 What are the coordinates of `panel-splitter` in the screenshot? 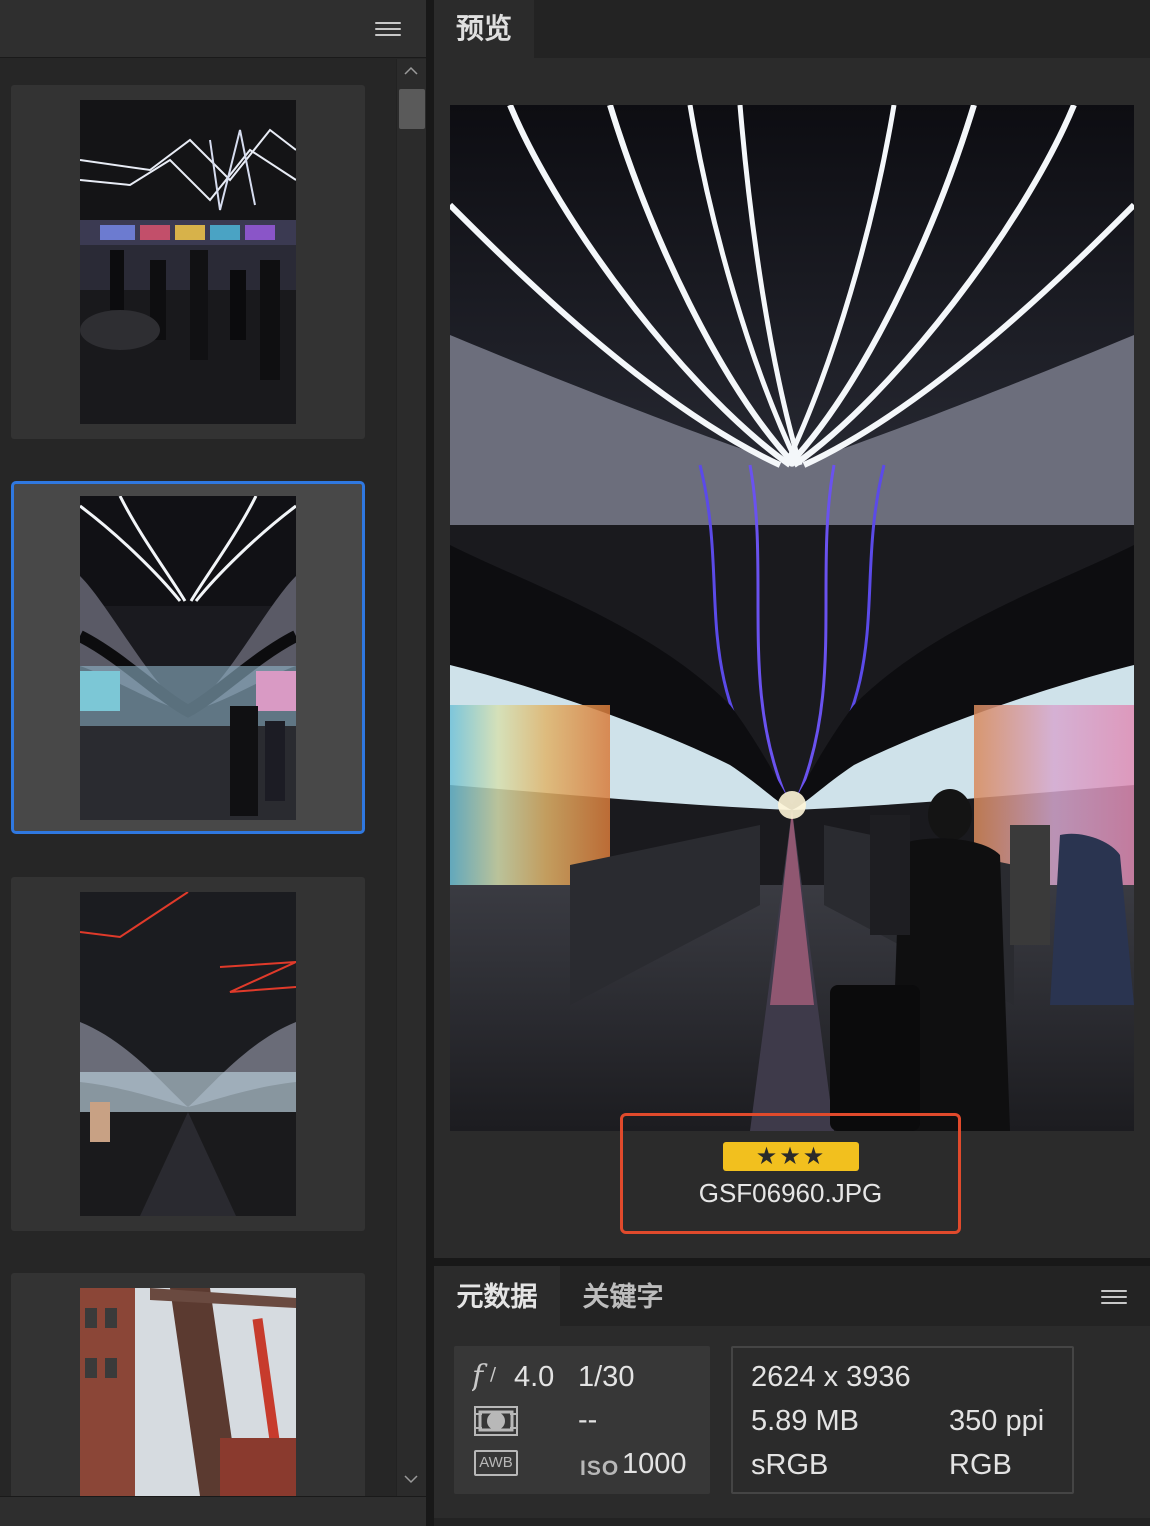 It's located at (430, 763).